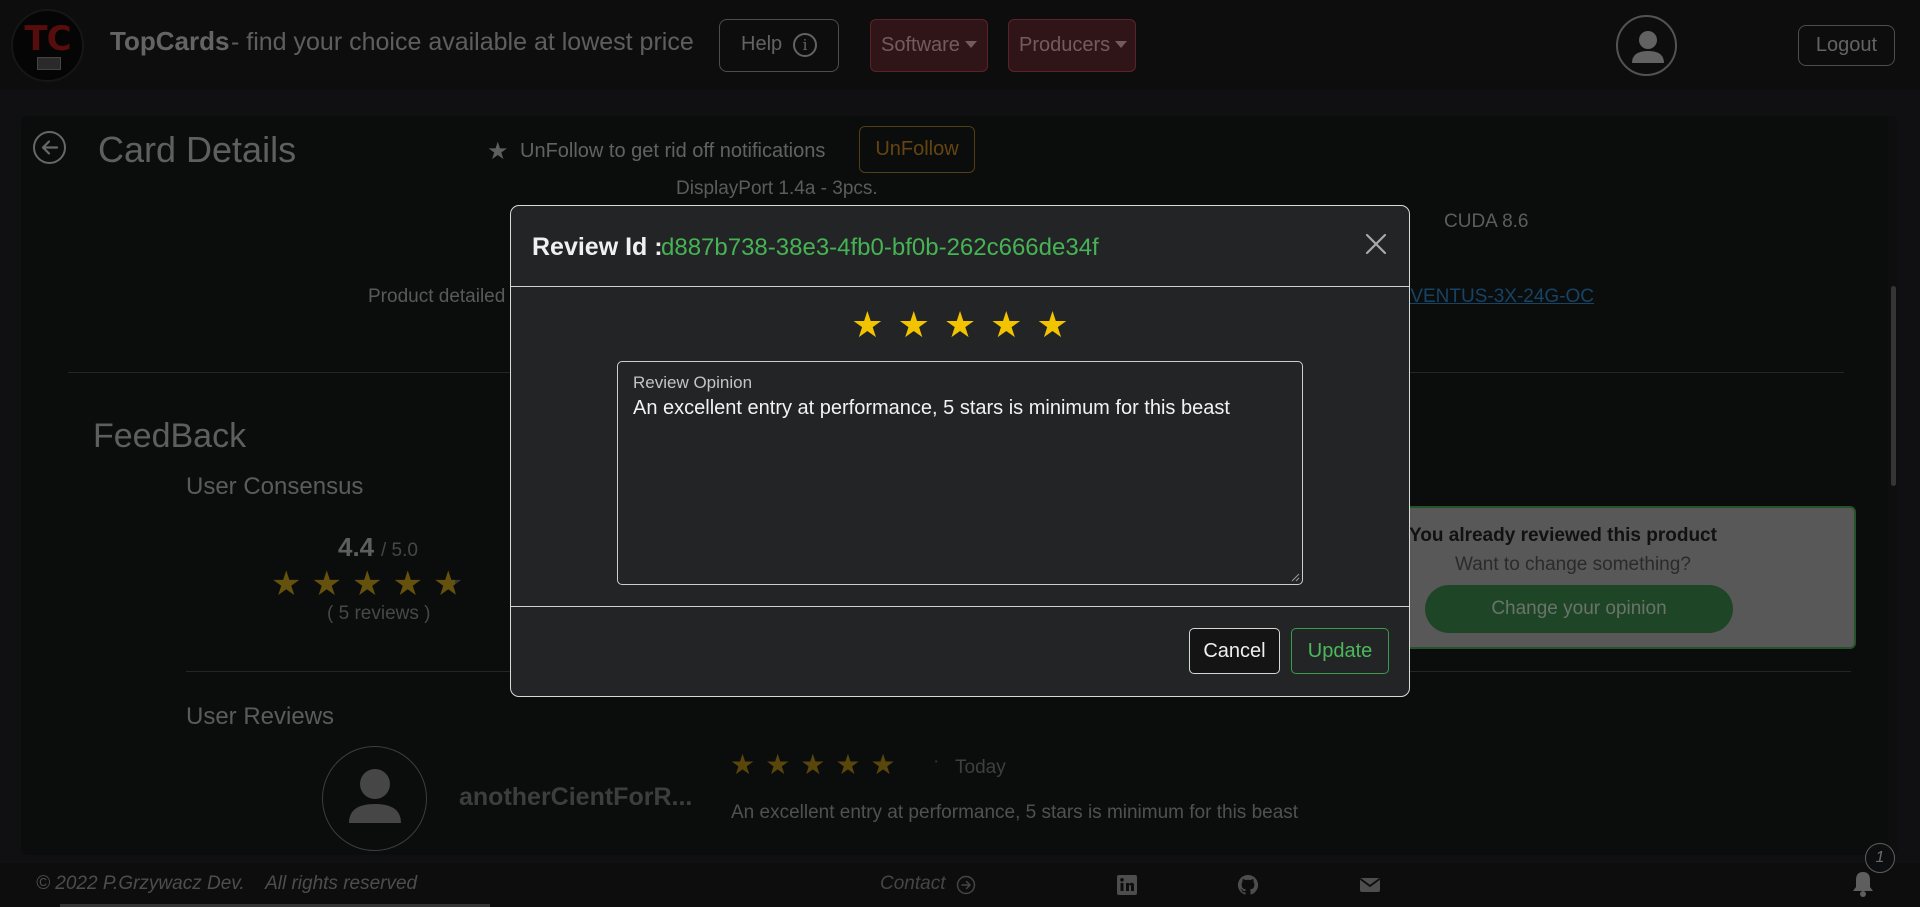 The width and height of the screenshot is (1920, 907). I want to click on close-icon, so click(1376, 244).